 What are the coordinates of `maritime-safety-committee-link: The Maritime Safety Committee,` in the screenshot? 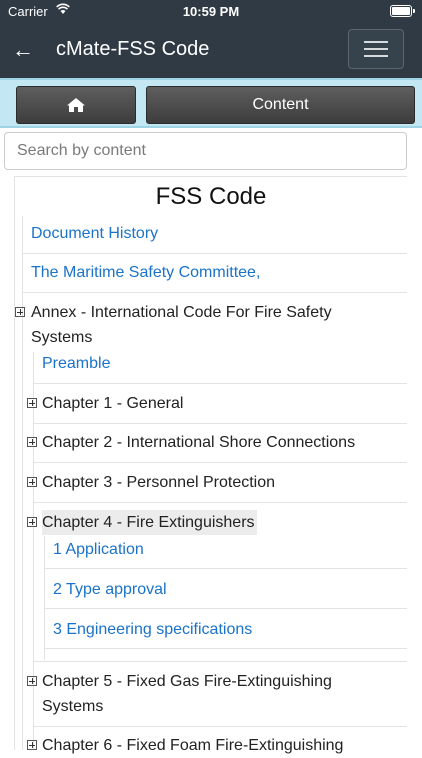 It's located at (145, 272).